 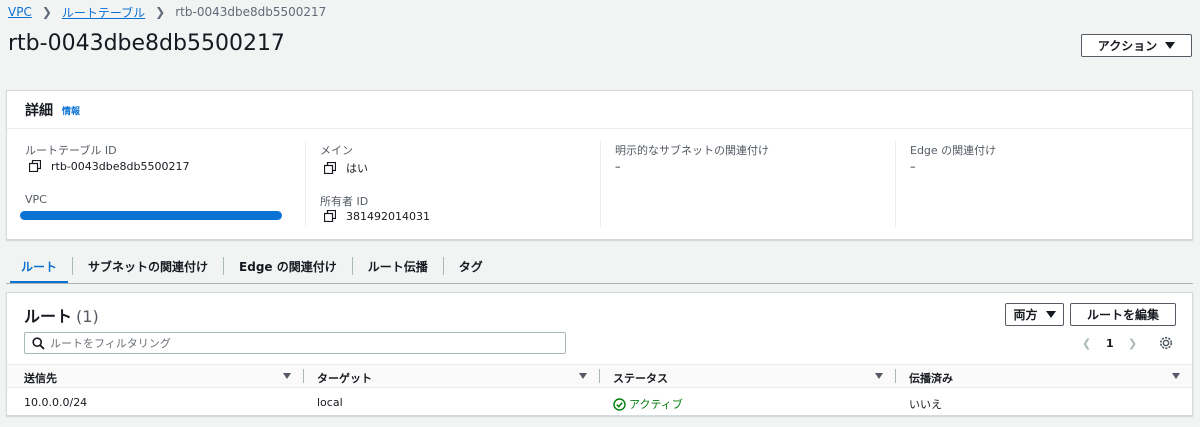 What do you see at coordinates (692, 150) in the screenshot?
I see `explicit-subnet-label: 明示的なサブネットの関連付け` at bounding box center [692, 150].